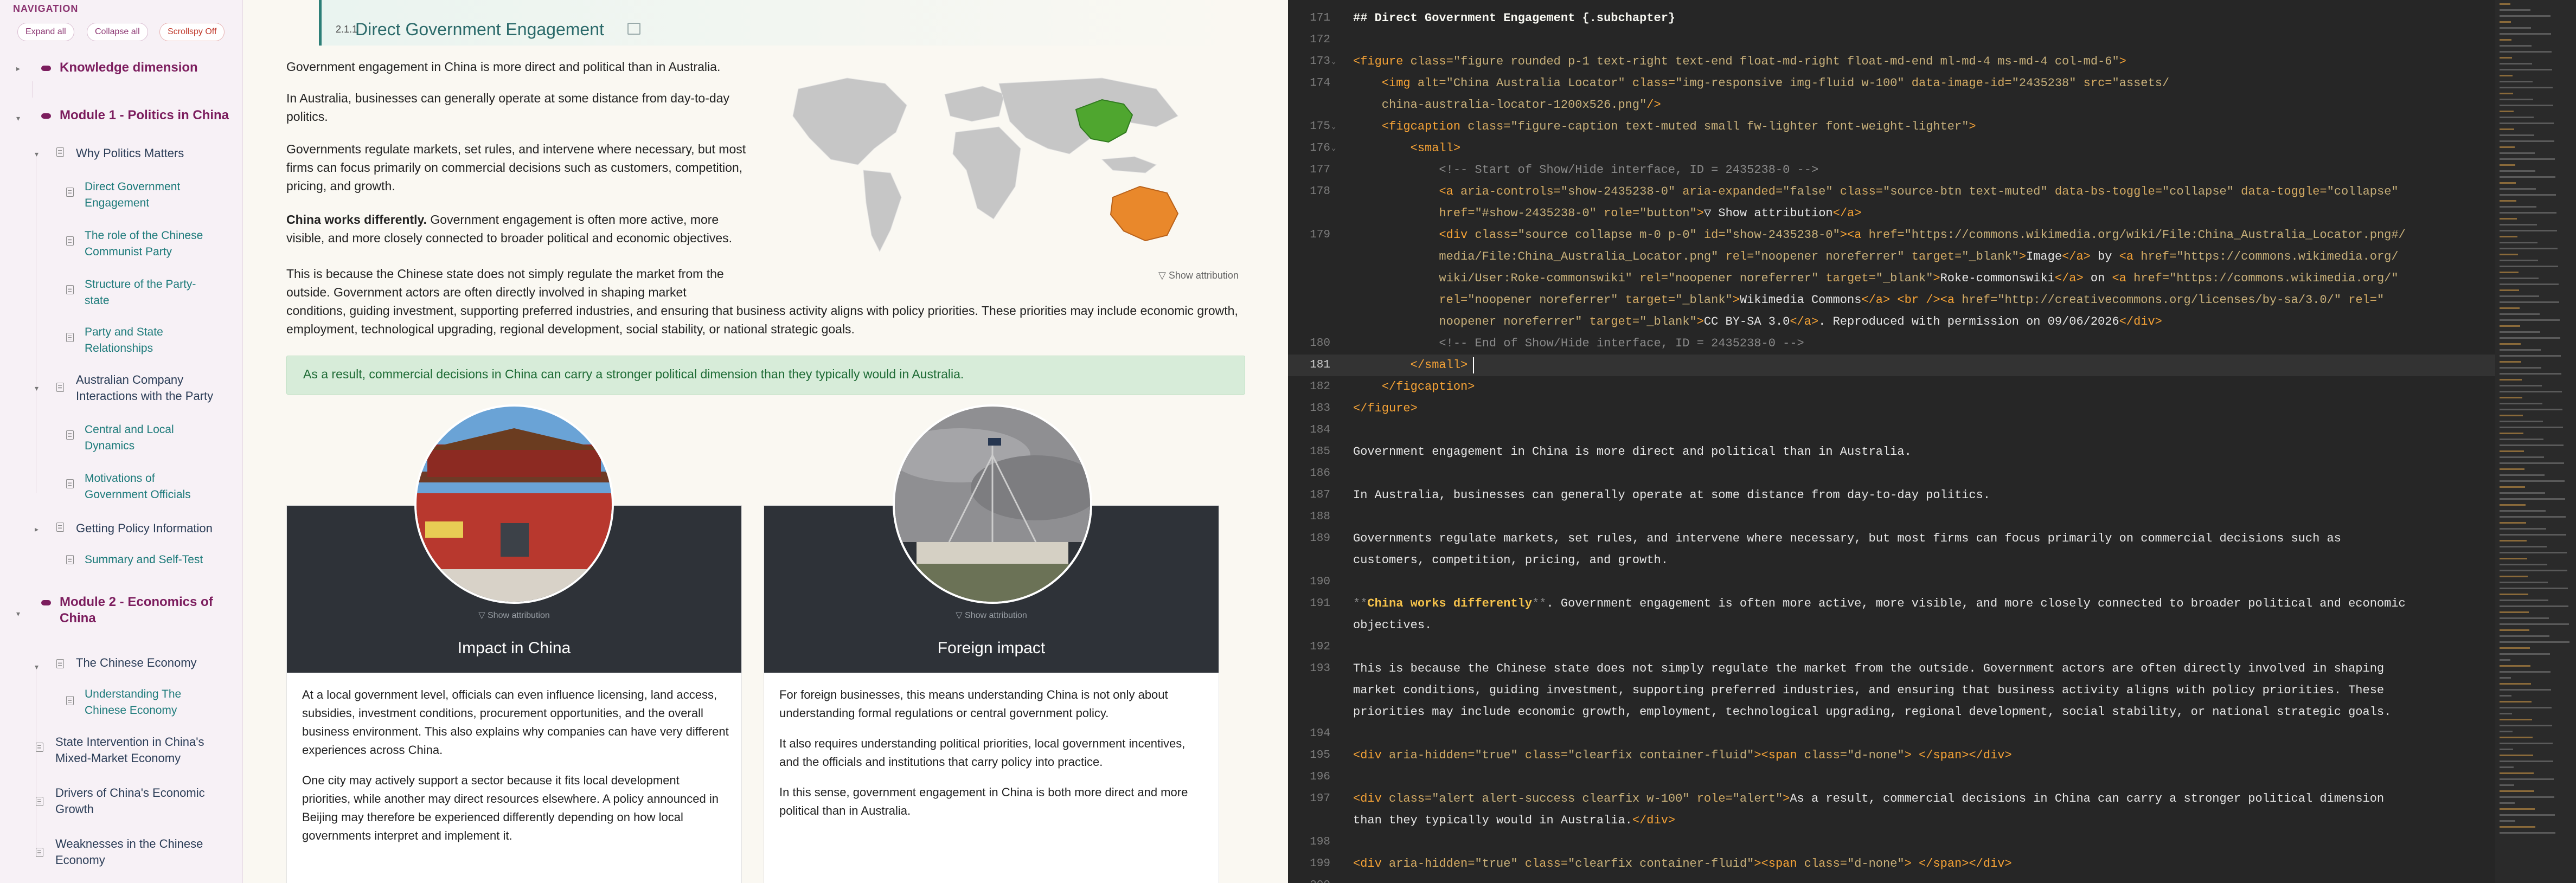 Image resolution: width=2576 pixels, height=883 pixels. What do you see at coordinates (137, 115) in the screenshot?
I see `sidebar-item-module-1: Module 1 - Politics in China` at bounding box center [137, 115].